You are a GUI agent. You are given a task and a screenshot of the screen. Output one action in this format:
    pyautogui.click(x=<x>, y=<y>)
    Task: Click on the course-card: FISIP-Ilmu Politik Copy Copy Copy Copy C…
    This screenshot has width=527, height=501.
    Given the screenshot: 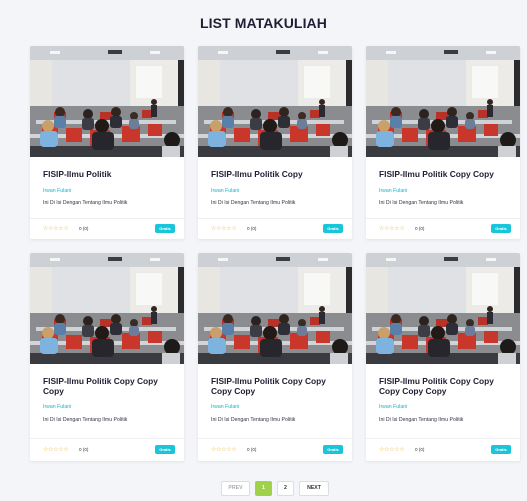 What is the action you would take?
    pyautogui.click(x=443, y=357)
    